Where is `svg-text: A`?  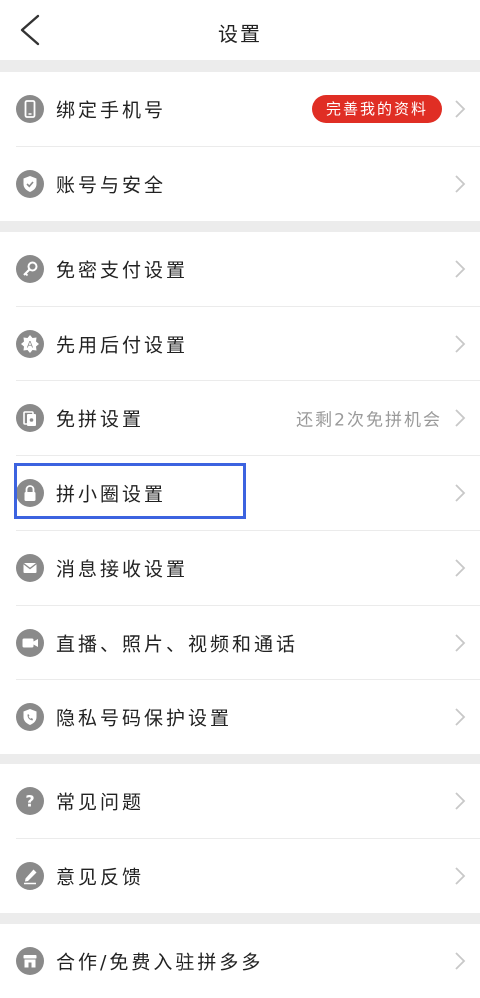 svg-text: A is located at coordinates (30, 346).